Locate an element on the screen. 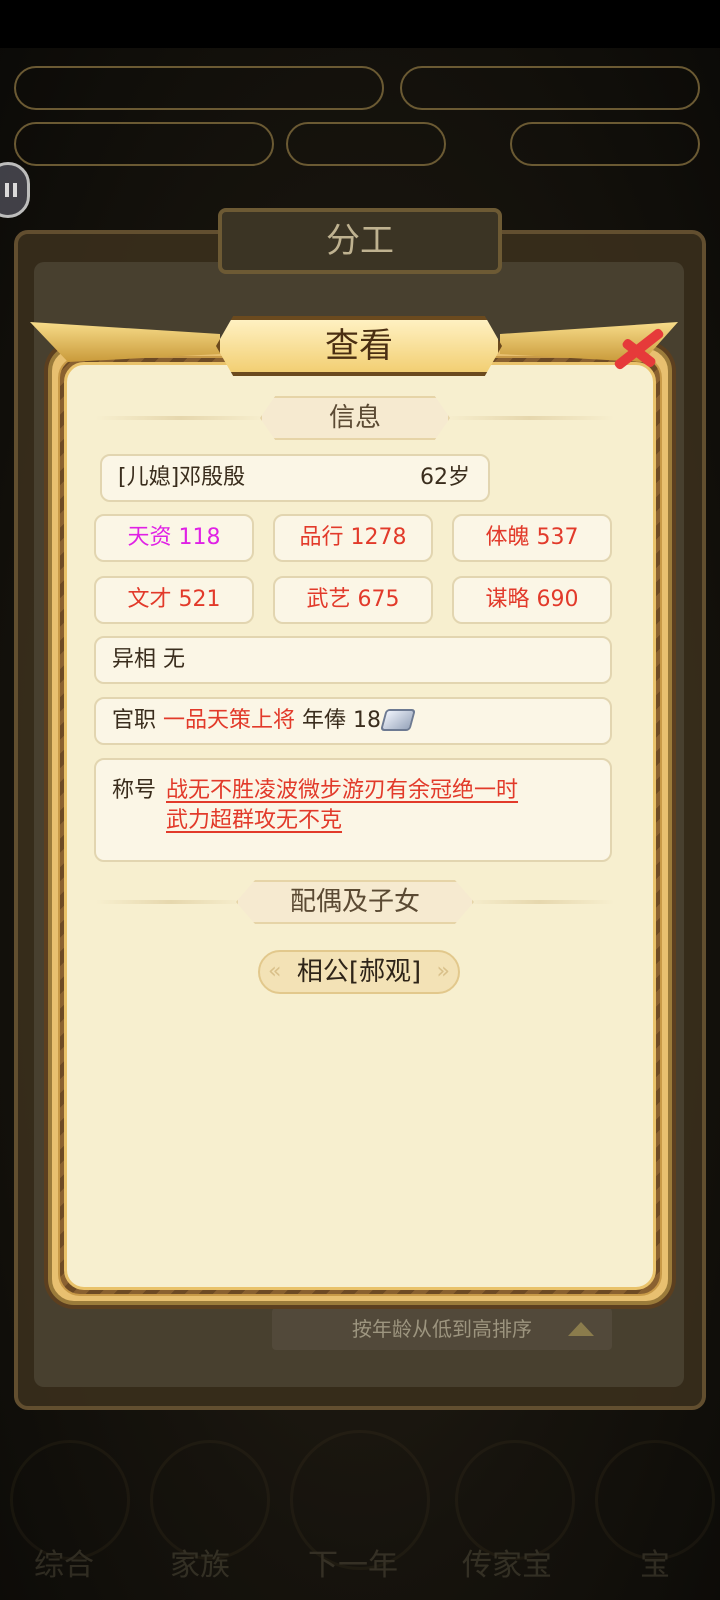  bg-sort-button: 按年龄从低到高排序 is located at coordinates (442, 1329).